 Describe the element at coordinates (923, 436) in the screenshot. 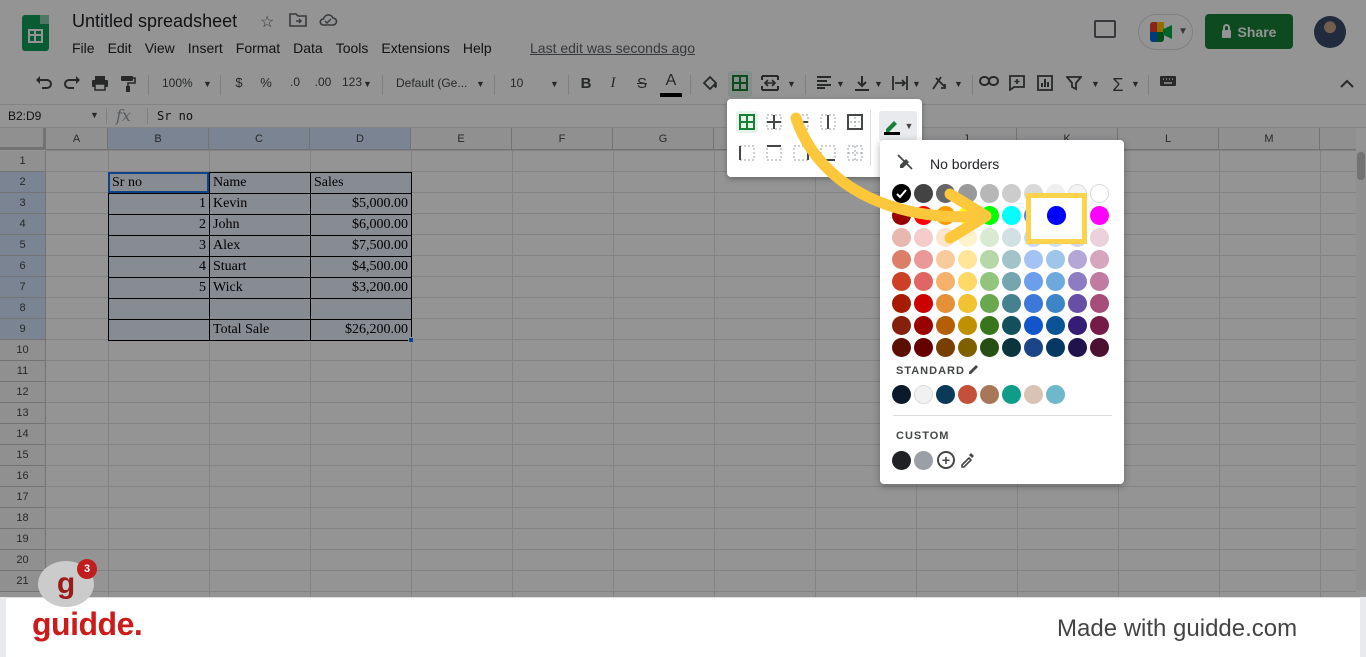

I see `custom-label: CUSTOM` at that location.